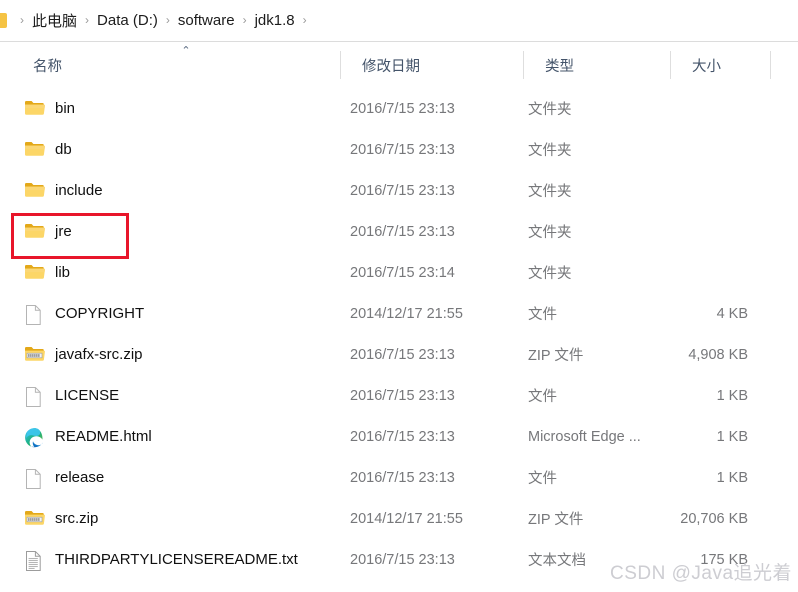  What do you see at coordinates (77, 518) in the screenshot?
I see `file-name-label: src.zip` at bounding box center [77, 518].